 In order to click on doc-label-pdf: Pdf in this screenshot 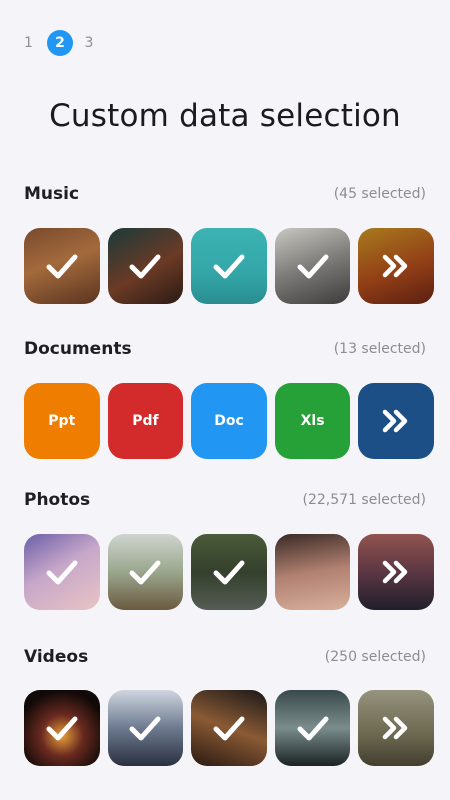, I will do `click(145, 421)`.